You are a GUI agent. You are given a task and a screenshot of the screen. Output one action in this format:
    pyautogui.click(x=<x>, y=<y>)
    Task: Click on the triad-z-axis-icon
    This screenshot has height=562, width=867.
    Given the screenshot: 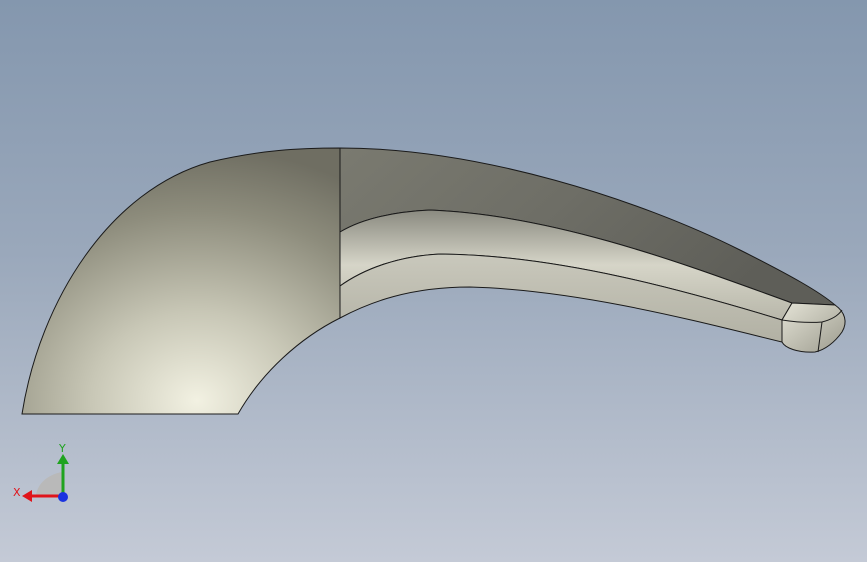 What is the action you would take?
    pyautogui.click(x=63, y=497)
    